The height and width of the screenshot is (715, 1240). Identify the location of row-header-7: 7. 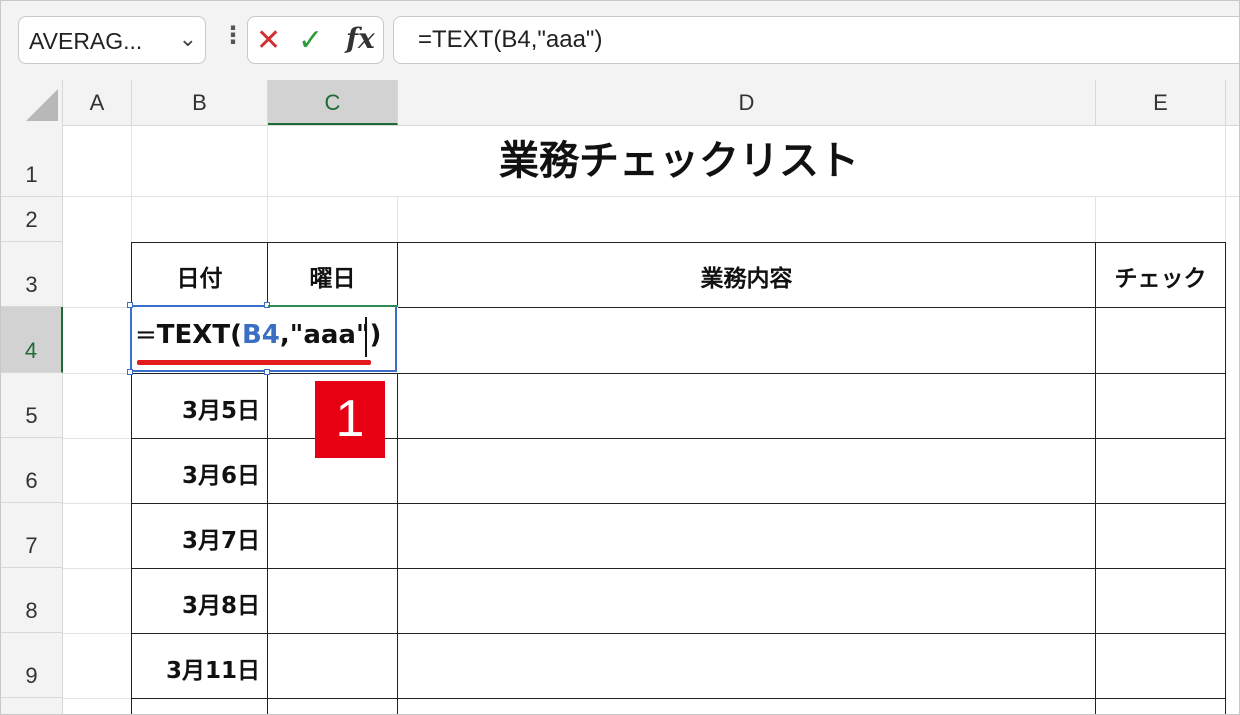
(32, 535).